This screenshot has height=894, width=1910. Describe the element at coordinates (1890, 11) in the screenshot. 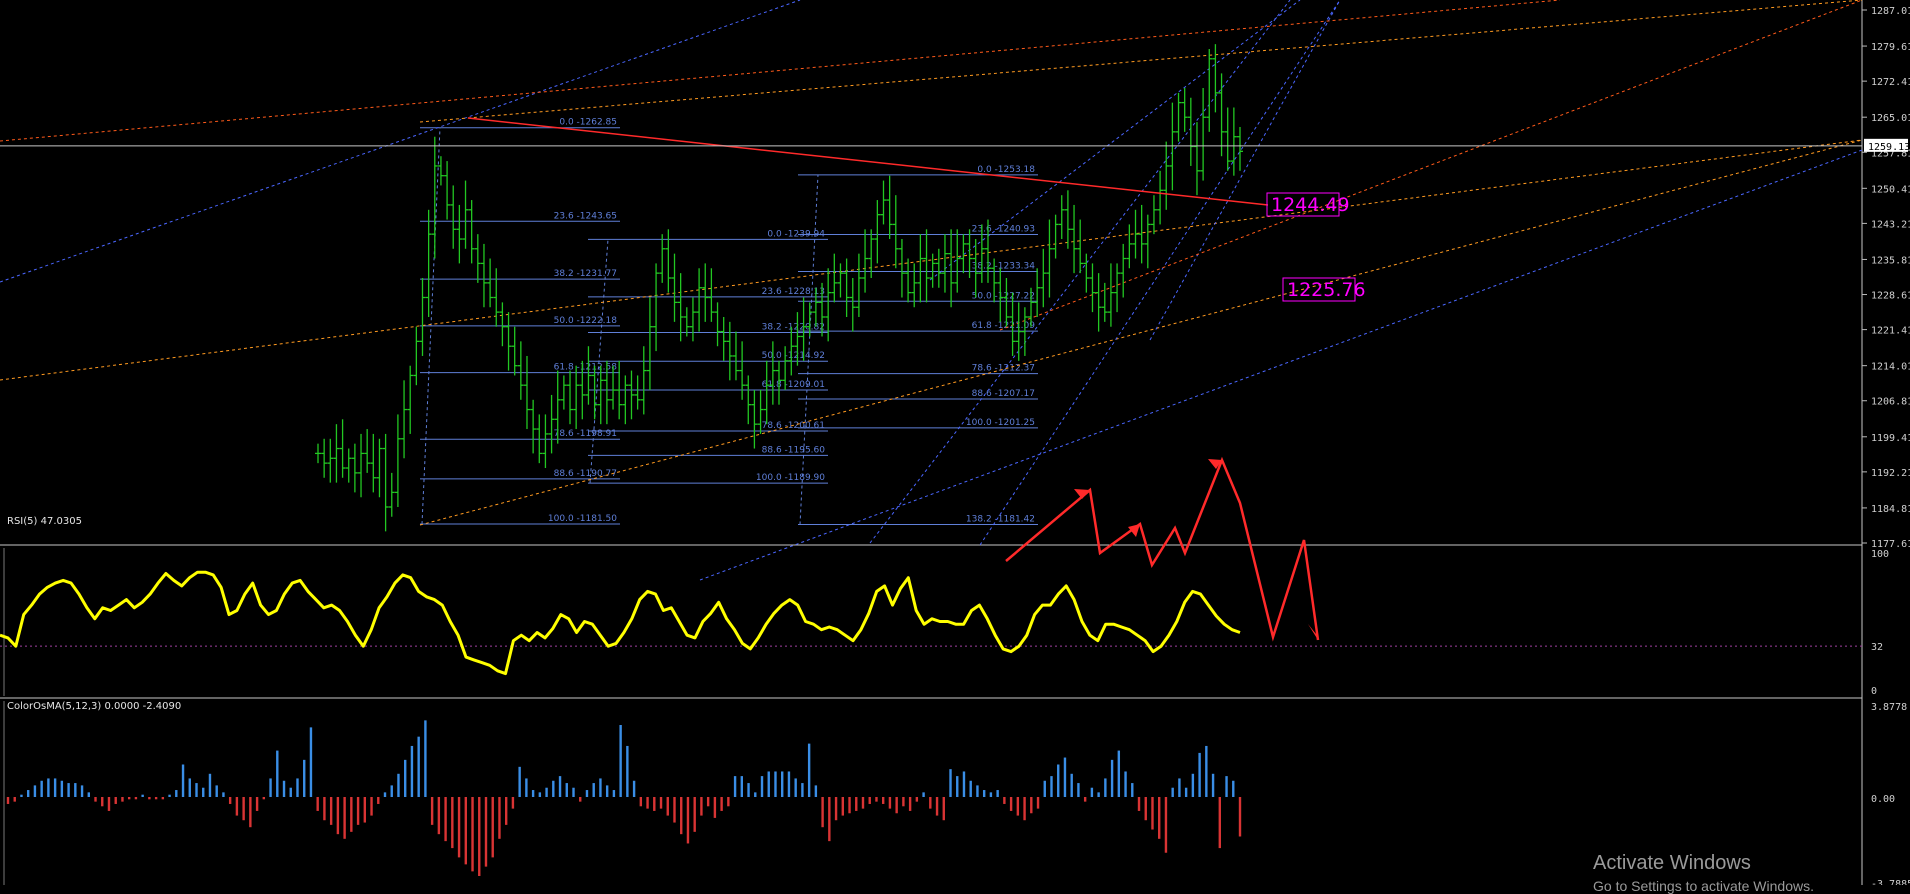

I see `price-tick-label: 1287.01` at that location.